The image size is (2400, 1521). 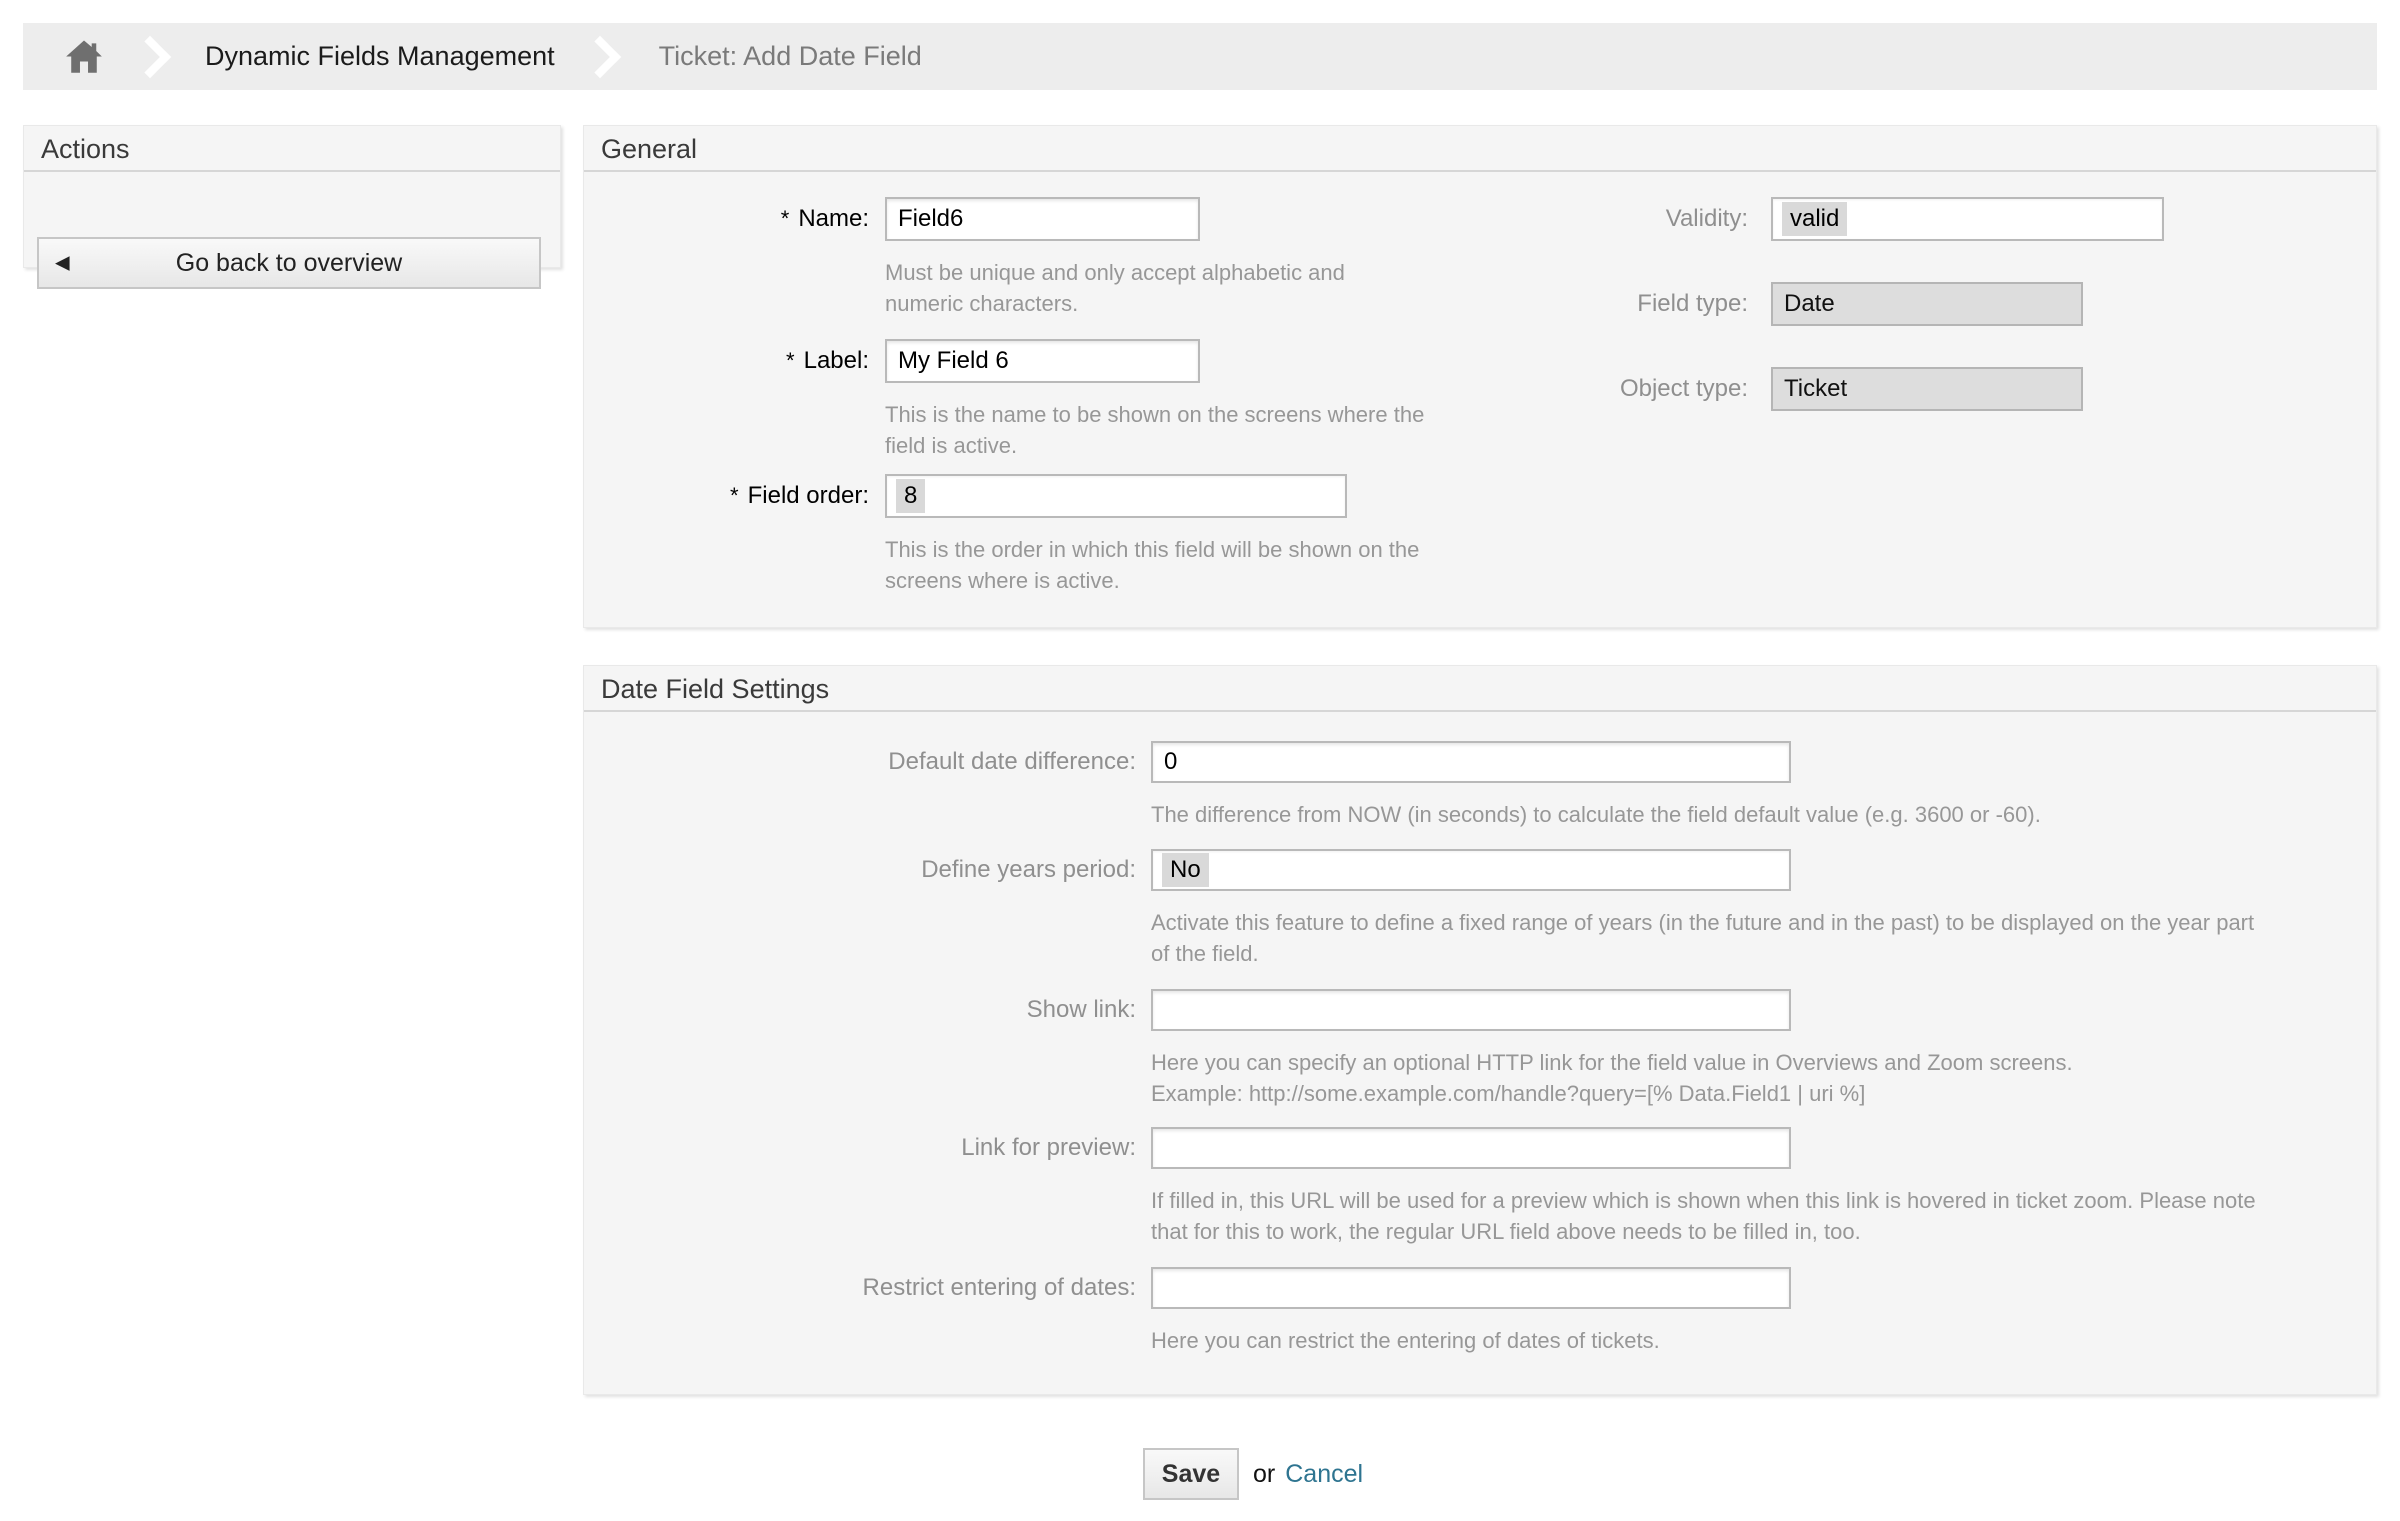 I want to click on submit-row: Save or Cancel, so click(x=1253, y=1474).